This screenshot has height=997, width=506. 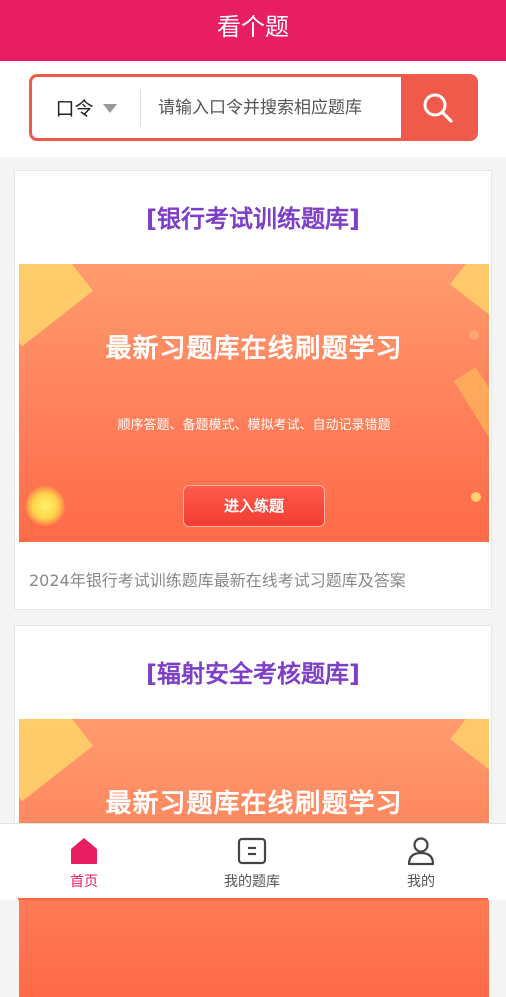 I want to click on search-type-label: 口令, so click(x=74, y=109).